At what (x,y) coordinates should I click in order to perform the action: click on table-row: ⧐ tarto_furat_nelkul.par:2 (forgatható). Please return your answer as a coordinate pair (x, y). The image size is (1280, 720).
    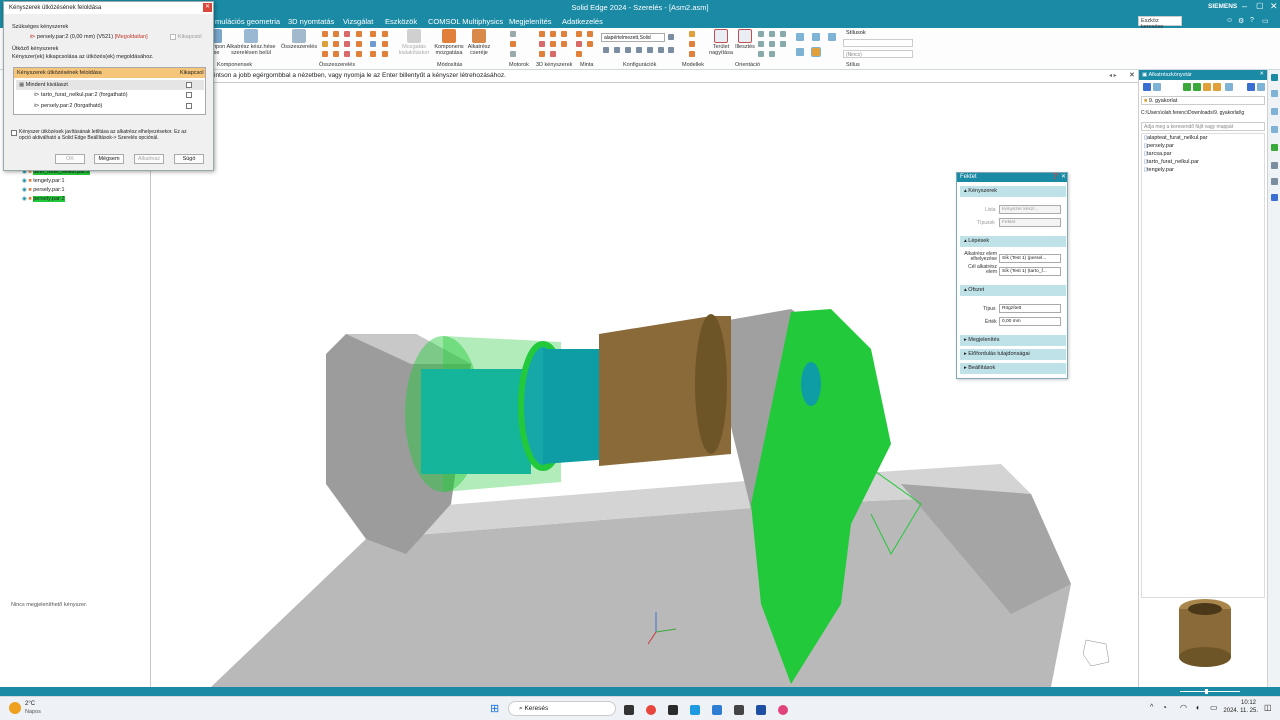
    Looking at the image, I should click on (81, 95).